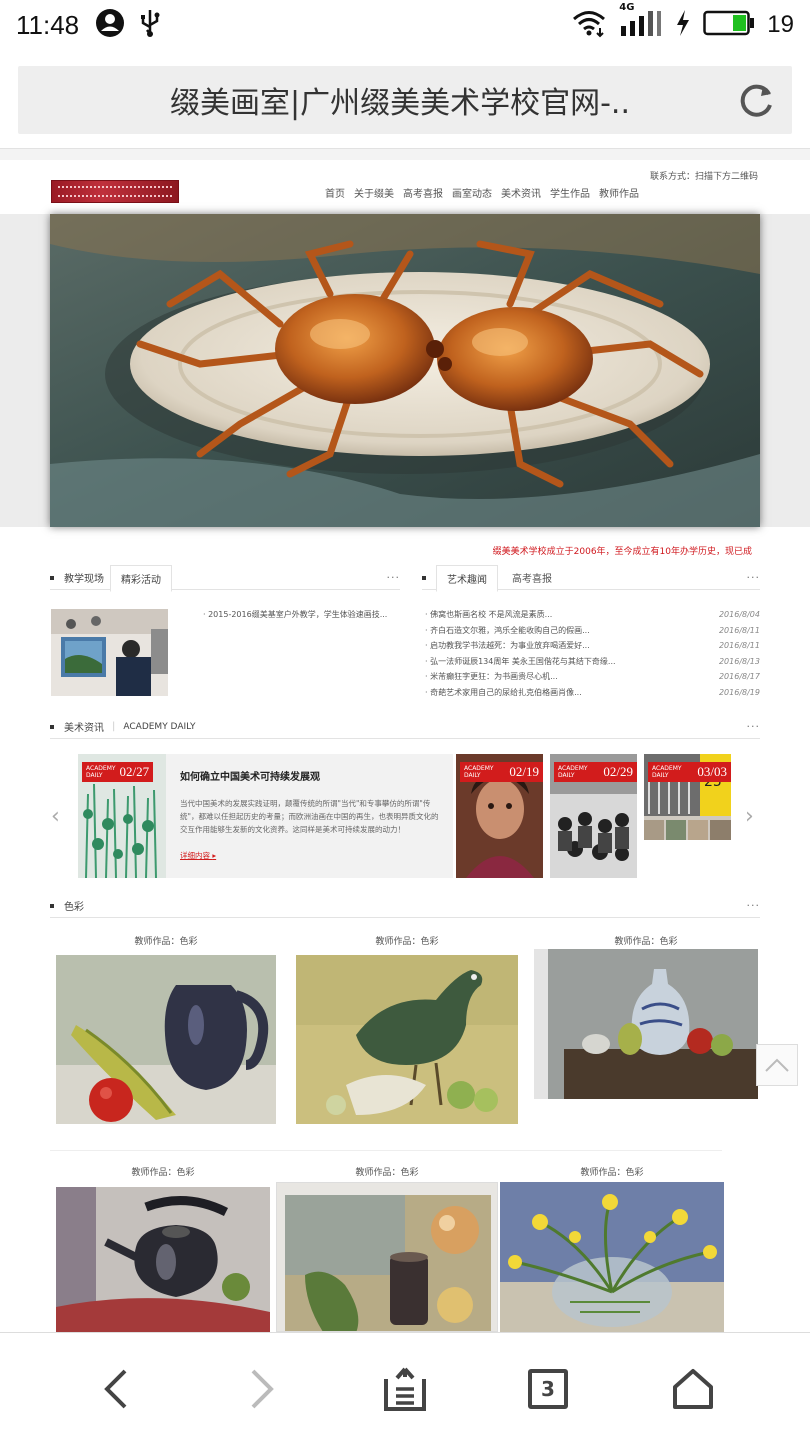  What do you see at coordinates (757, 100) in the screenshot?
I see `reload-button` at bounding box center [757, 100].